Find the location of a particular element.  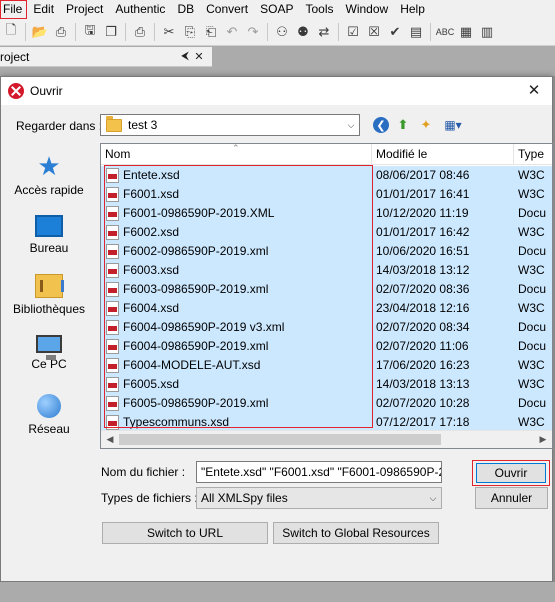

switch-to-url-button: Switch to URL is located at coordinates (185, 533).